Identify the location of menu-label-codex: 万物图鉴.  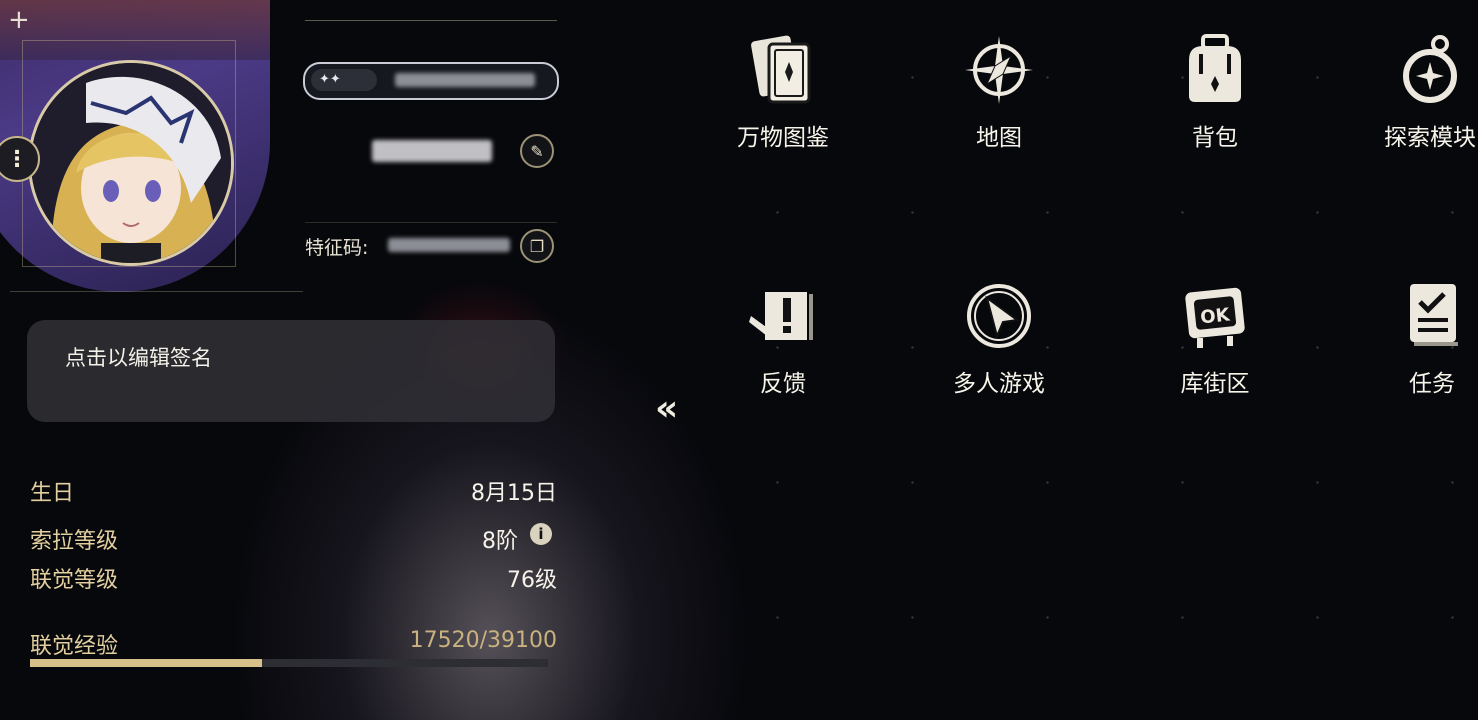
(783, 138).